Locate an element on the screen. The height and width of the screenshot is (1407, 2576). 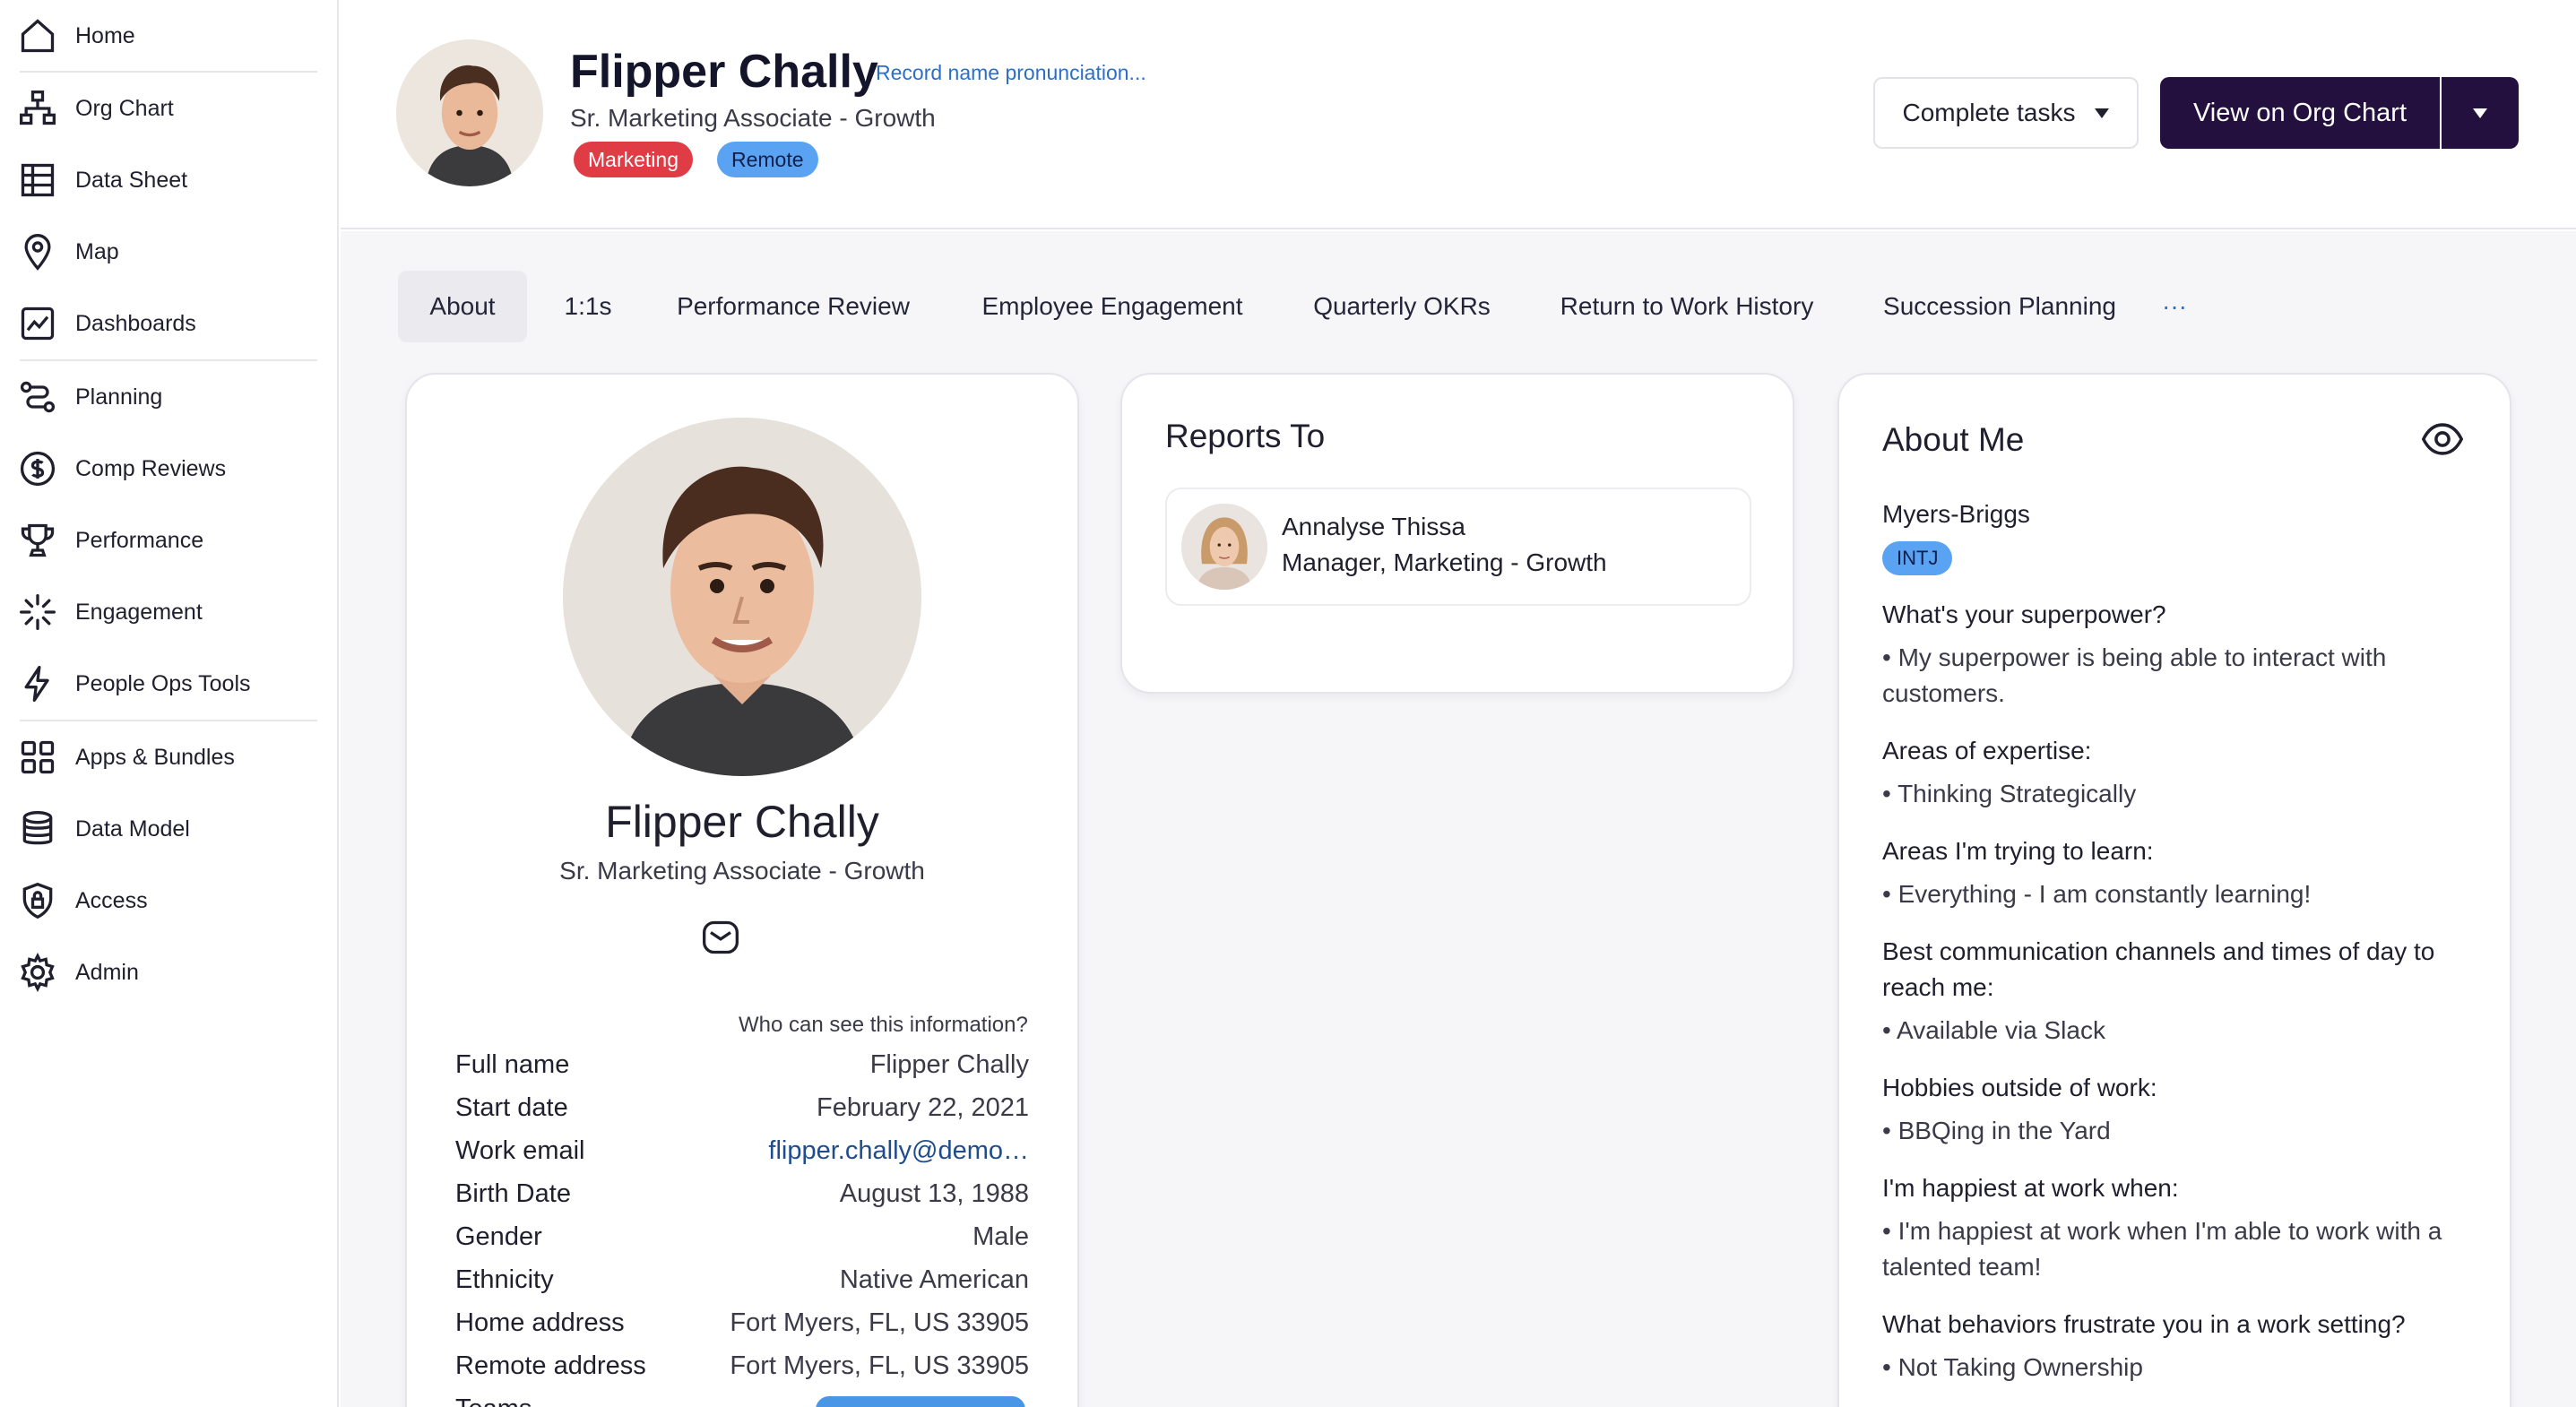
visibility-info-link: Who can see this information? is located at coordinates (883, 1025).